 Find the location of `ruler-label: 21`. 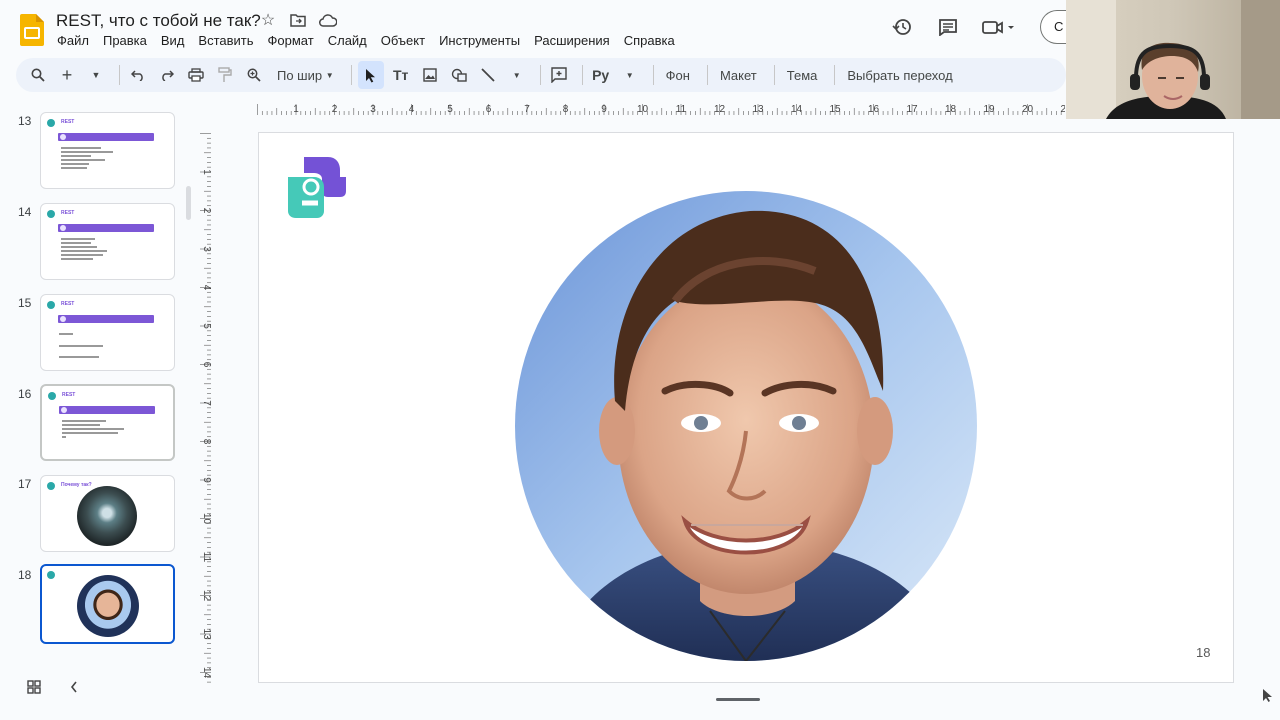

ruler-label: 21 is located at coordinates (1062, 109).